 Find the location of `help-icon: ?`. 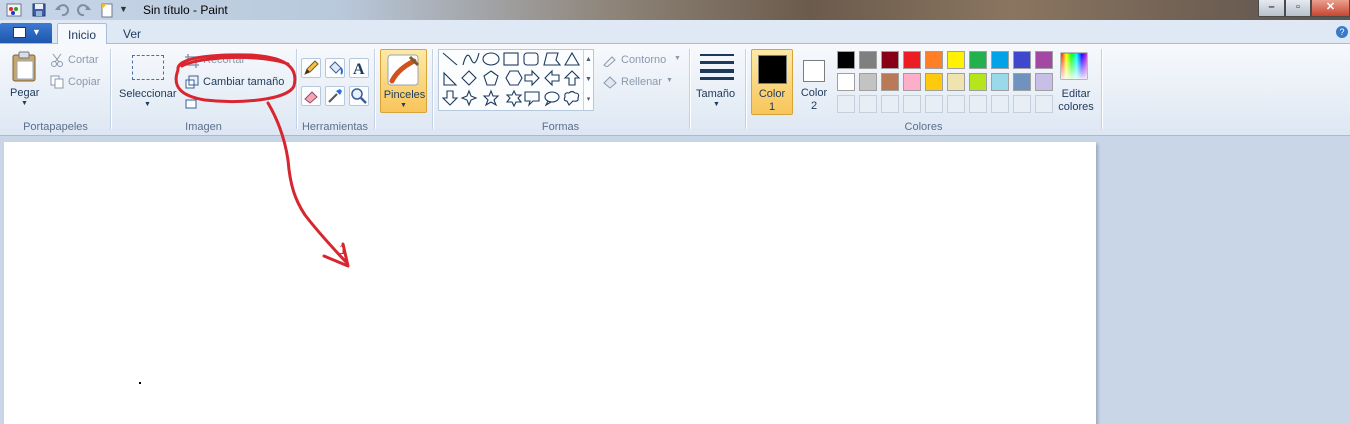

help-icon: ? is located at coordinates (1342, 32).